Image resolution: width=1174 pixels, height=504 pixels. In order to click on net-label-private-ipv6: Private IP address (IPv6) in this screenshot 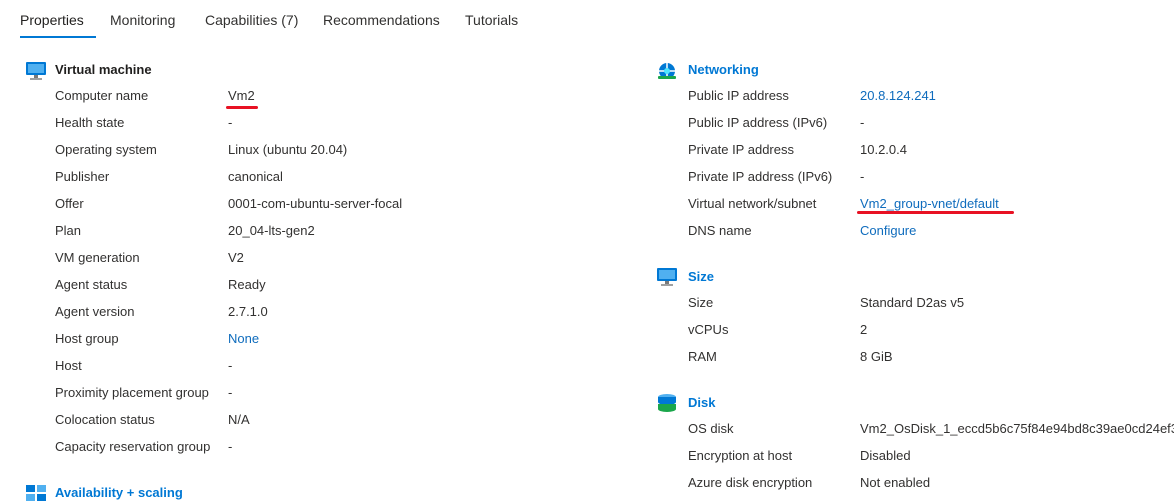, I will do `click(760, 176)`.